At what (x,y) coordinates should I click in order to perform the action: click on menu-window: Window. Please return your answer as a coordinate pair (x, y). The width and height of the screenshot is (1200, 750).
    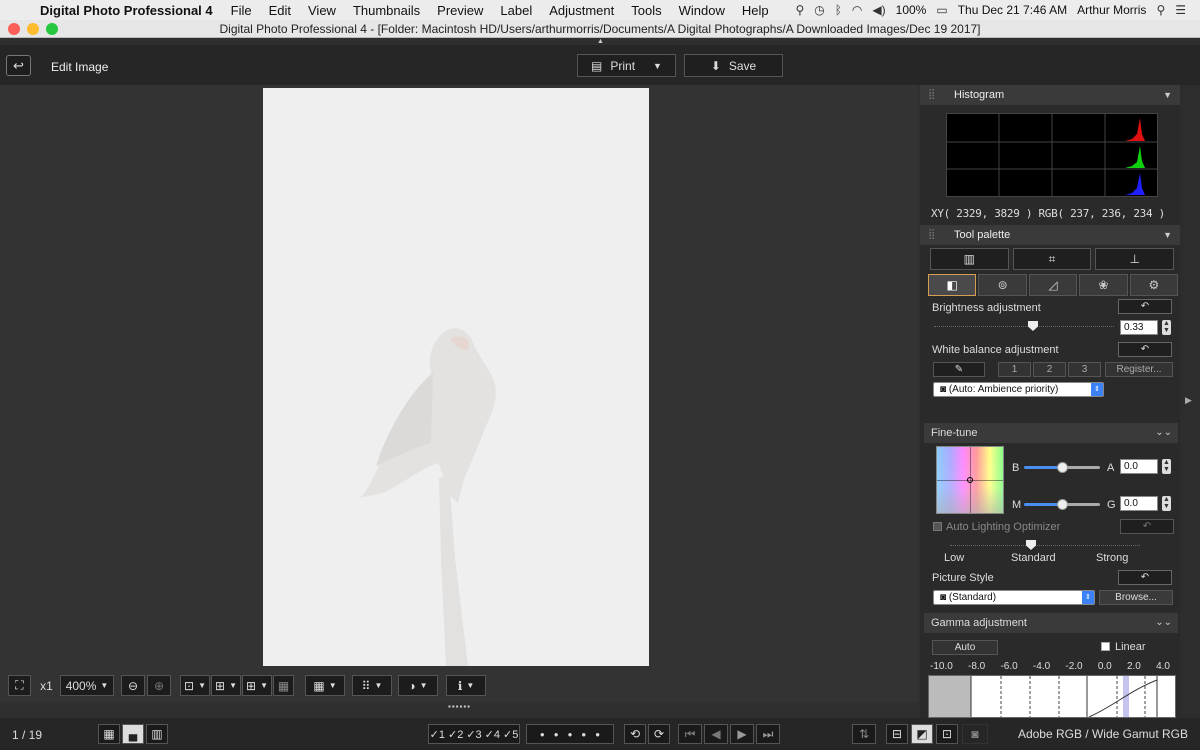
    Looking at the image, I should click on (702, 10).